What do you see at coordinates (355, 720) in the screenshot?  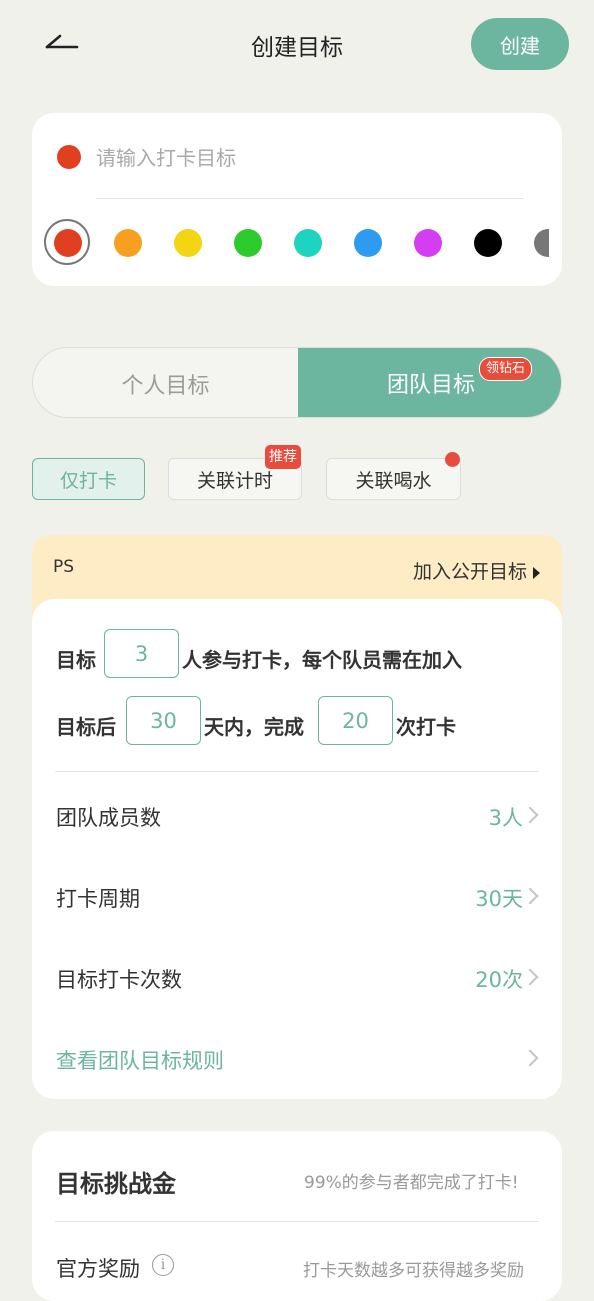 I see `times-input: 20` at bounding box center [355, 720].